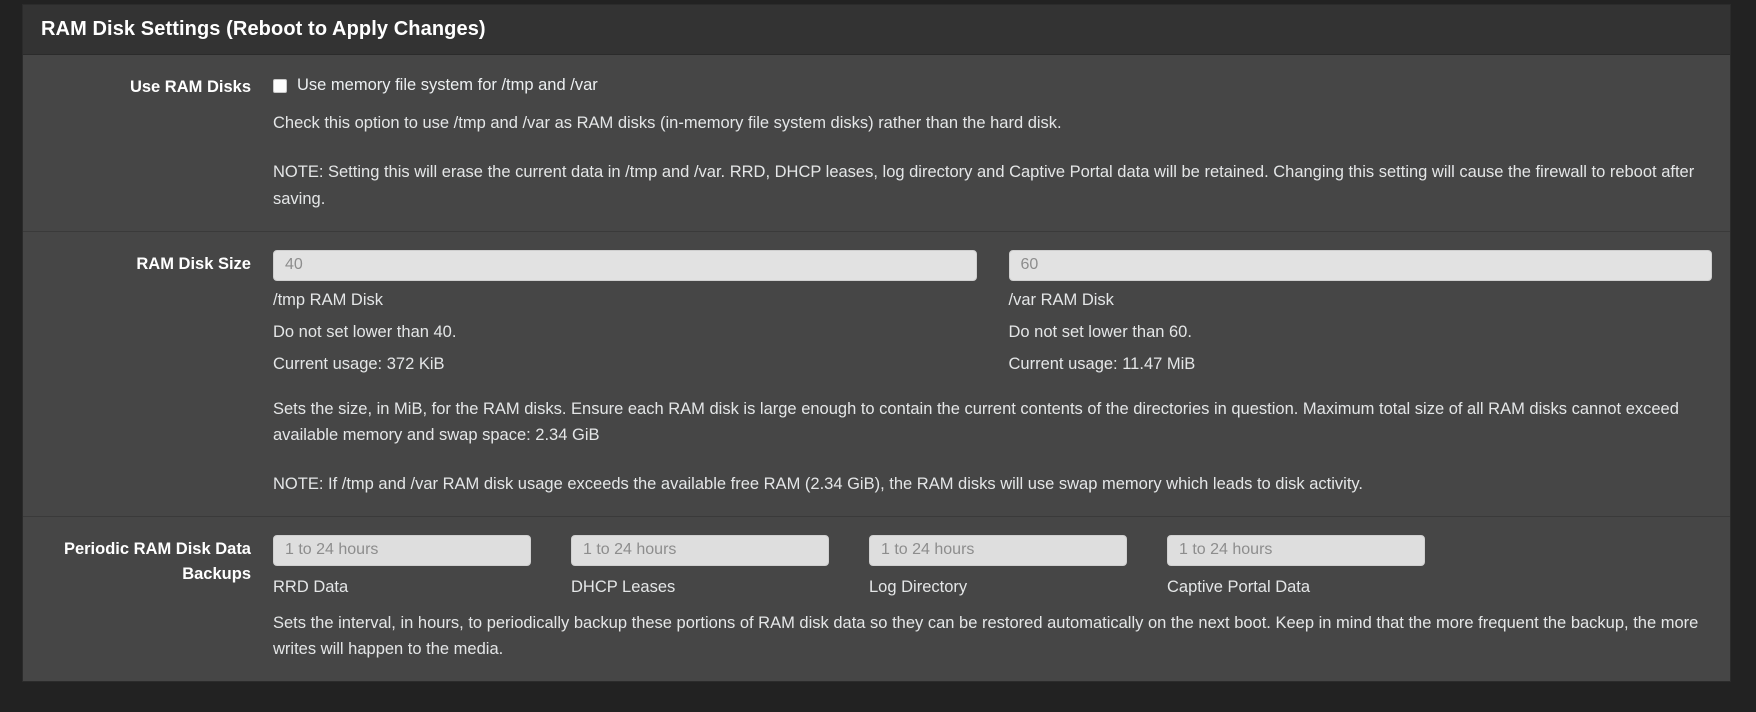 The height and width of the screenshot is (712, 1756). I want to click on label-use-ram-disks: Use RAM Disks, so click(190, 87).